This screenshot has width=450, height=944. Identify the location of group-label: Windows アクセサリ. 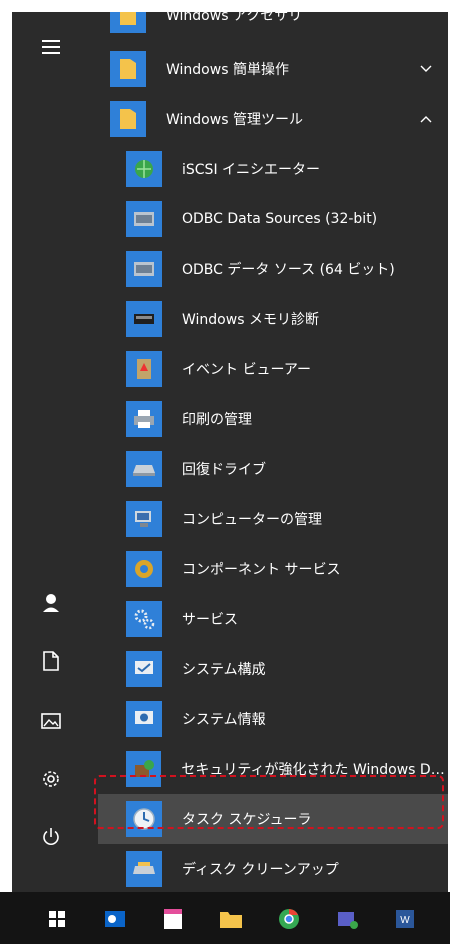
(234, 18).